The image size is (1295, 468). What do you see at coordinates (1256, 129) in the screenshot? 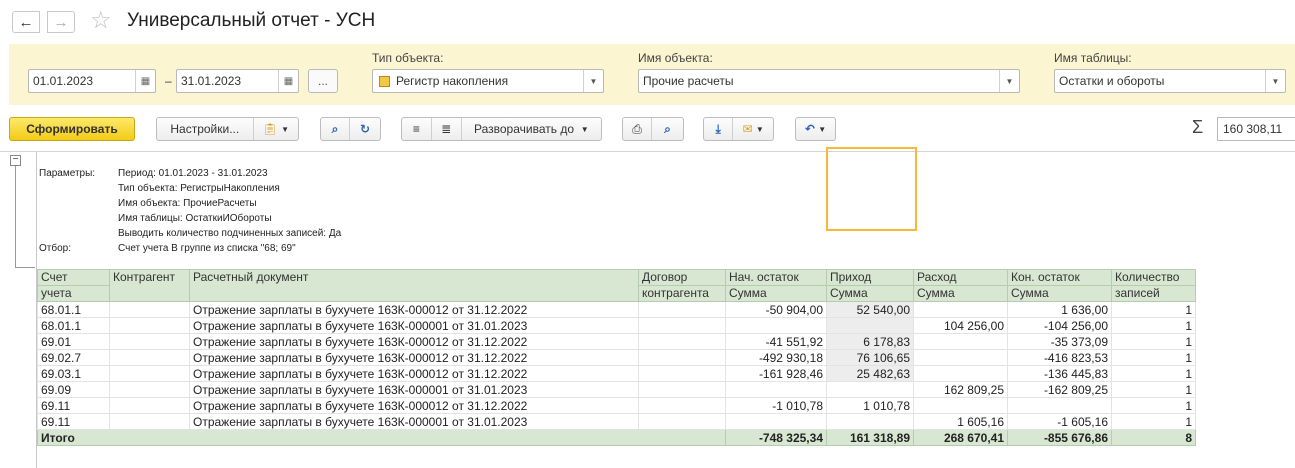
I see `sum-field: 160 308,11` at bounding box center [1256, 129].